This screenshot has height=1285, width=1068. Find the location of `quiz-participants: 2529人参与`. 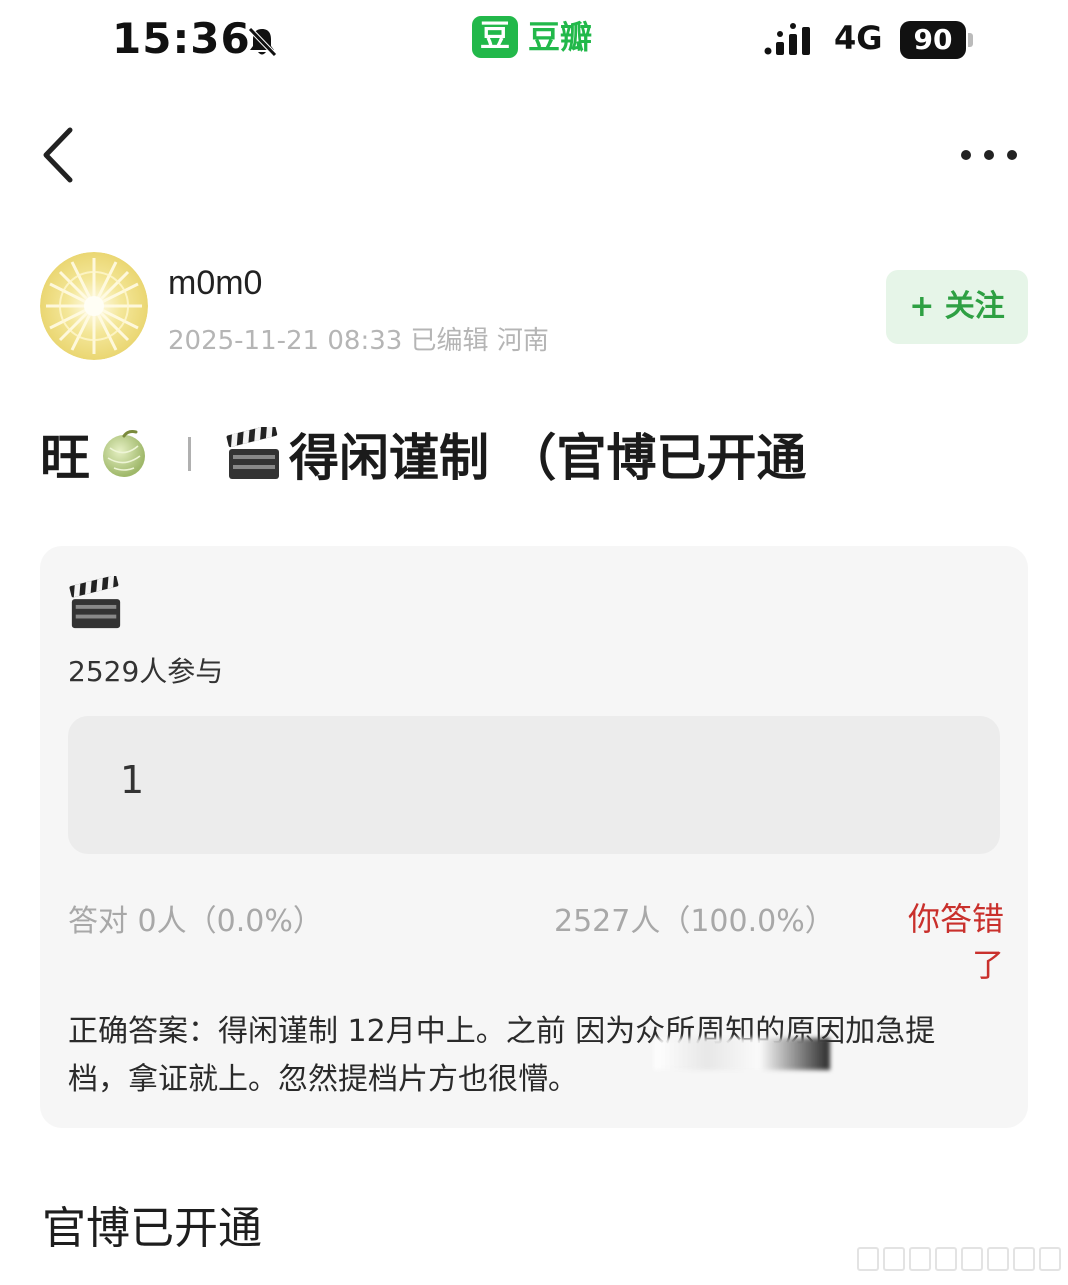

quiz-participants: 2529人参与 is located at coordinates (146, 671).